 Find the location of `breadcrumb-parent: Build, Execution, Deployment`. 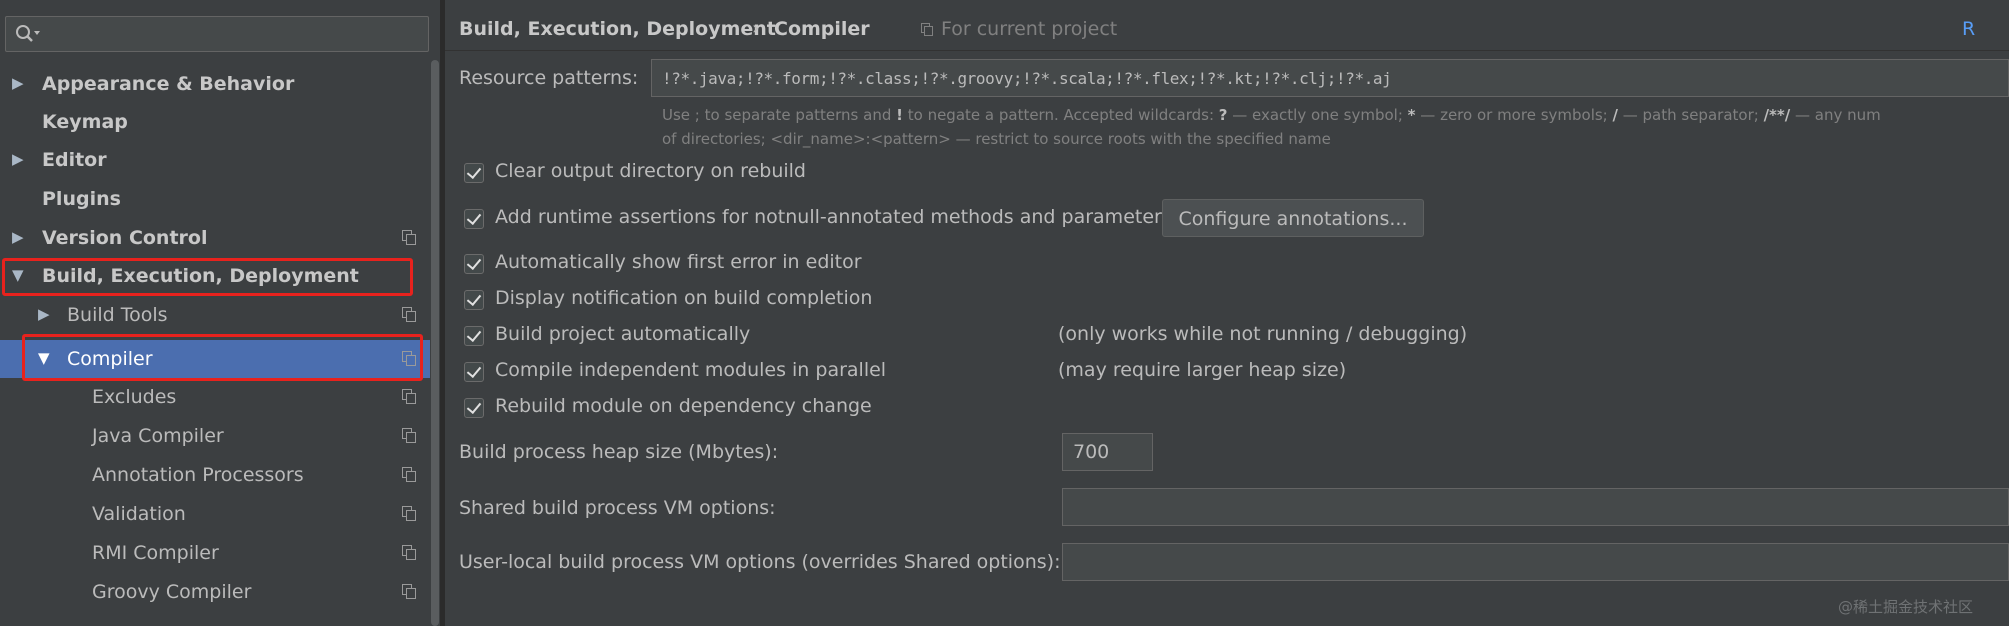

breadcrumb-parent: Build, Execution, Deployment is located at coordinates (617, 29).